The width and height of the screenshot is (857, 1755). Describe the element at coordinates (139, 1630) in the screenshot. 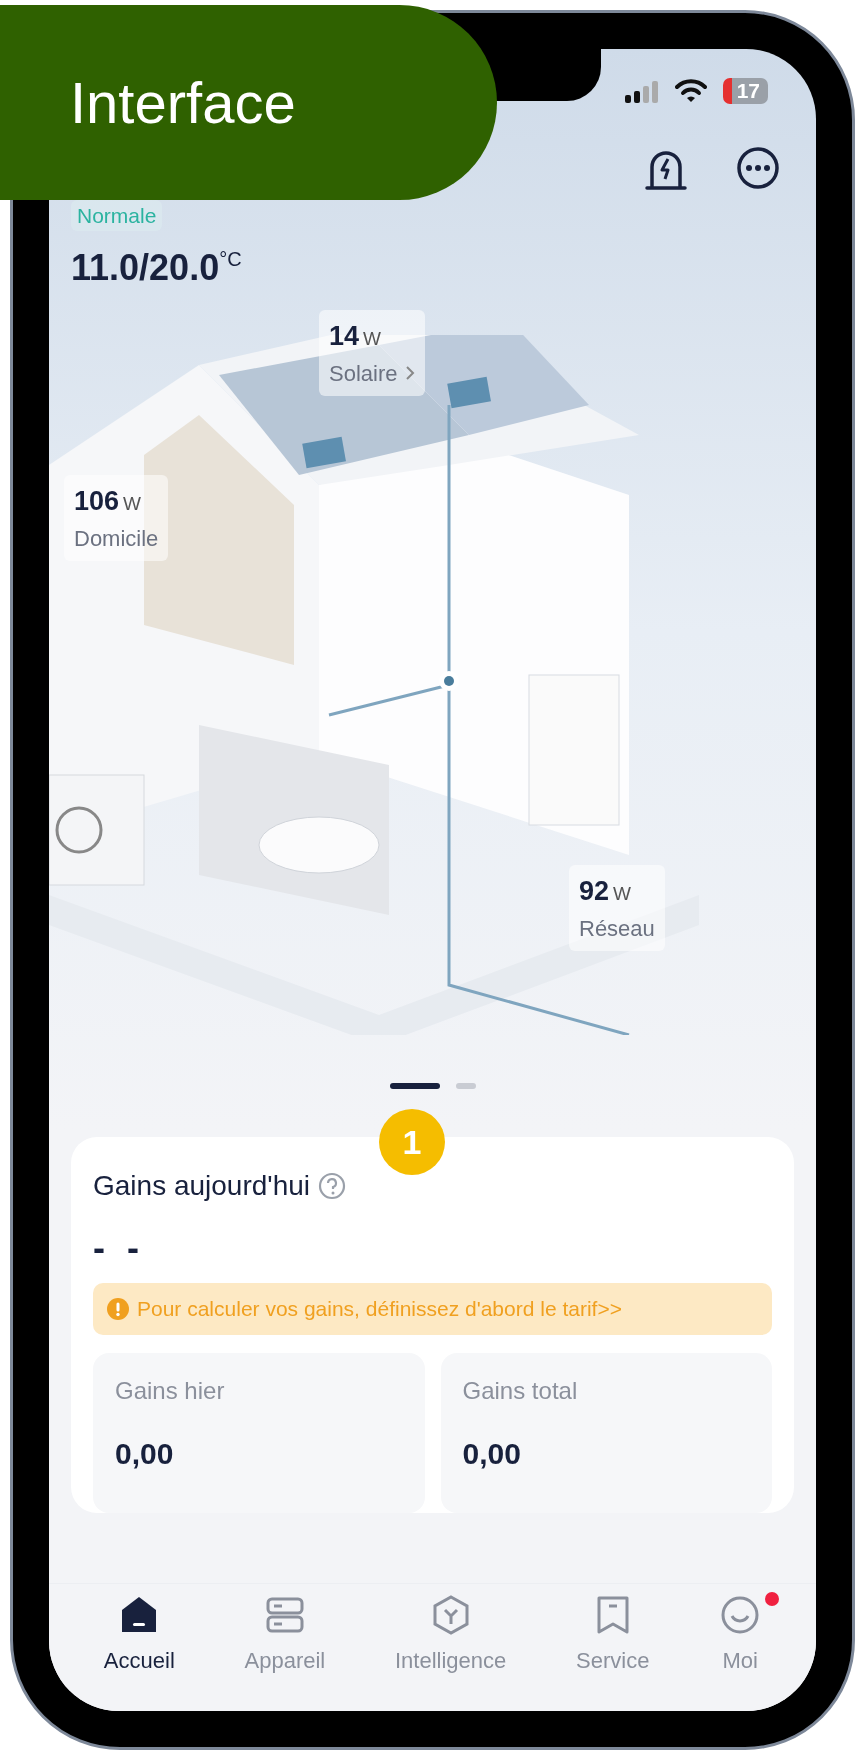

I see `tab-item: Accueil` at that location.